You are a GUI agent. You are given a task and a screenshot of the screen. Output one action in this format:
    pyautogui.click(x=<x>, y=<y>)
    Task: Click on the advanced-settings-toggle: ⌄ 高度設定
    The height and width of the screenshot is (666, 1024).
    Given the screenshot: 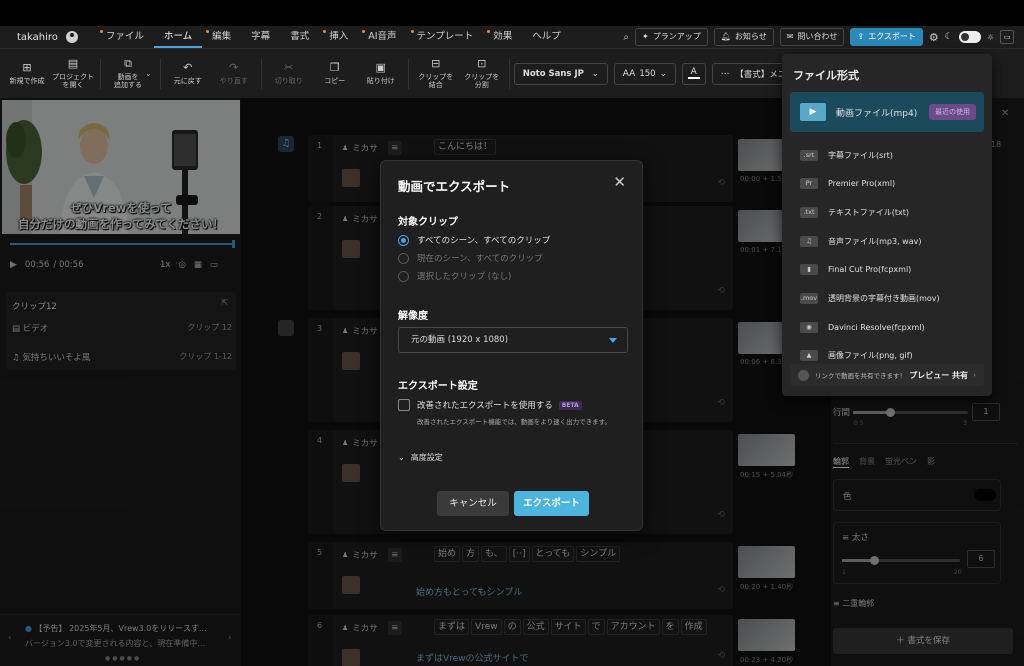 What is the action you would take?
    pyautogui.click(x=420, y=457)
    